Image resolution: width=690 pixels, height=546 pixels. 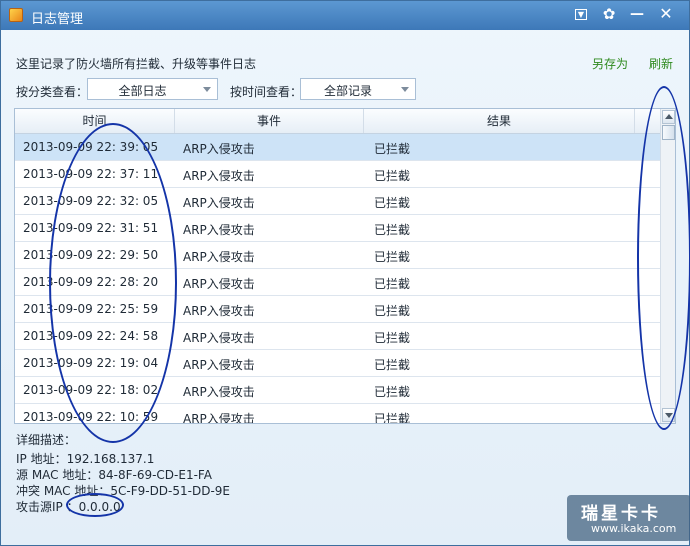 What do you see at coordinates (114, 475) in the screenshot?
I see `detail-source-mac: 源 MAC 地址：84-8F-69-CD-E1-FA` at bounding box center [114, 475].